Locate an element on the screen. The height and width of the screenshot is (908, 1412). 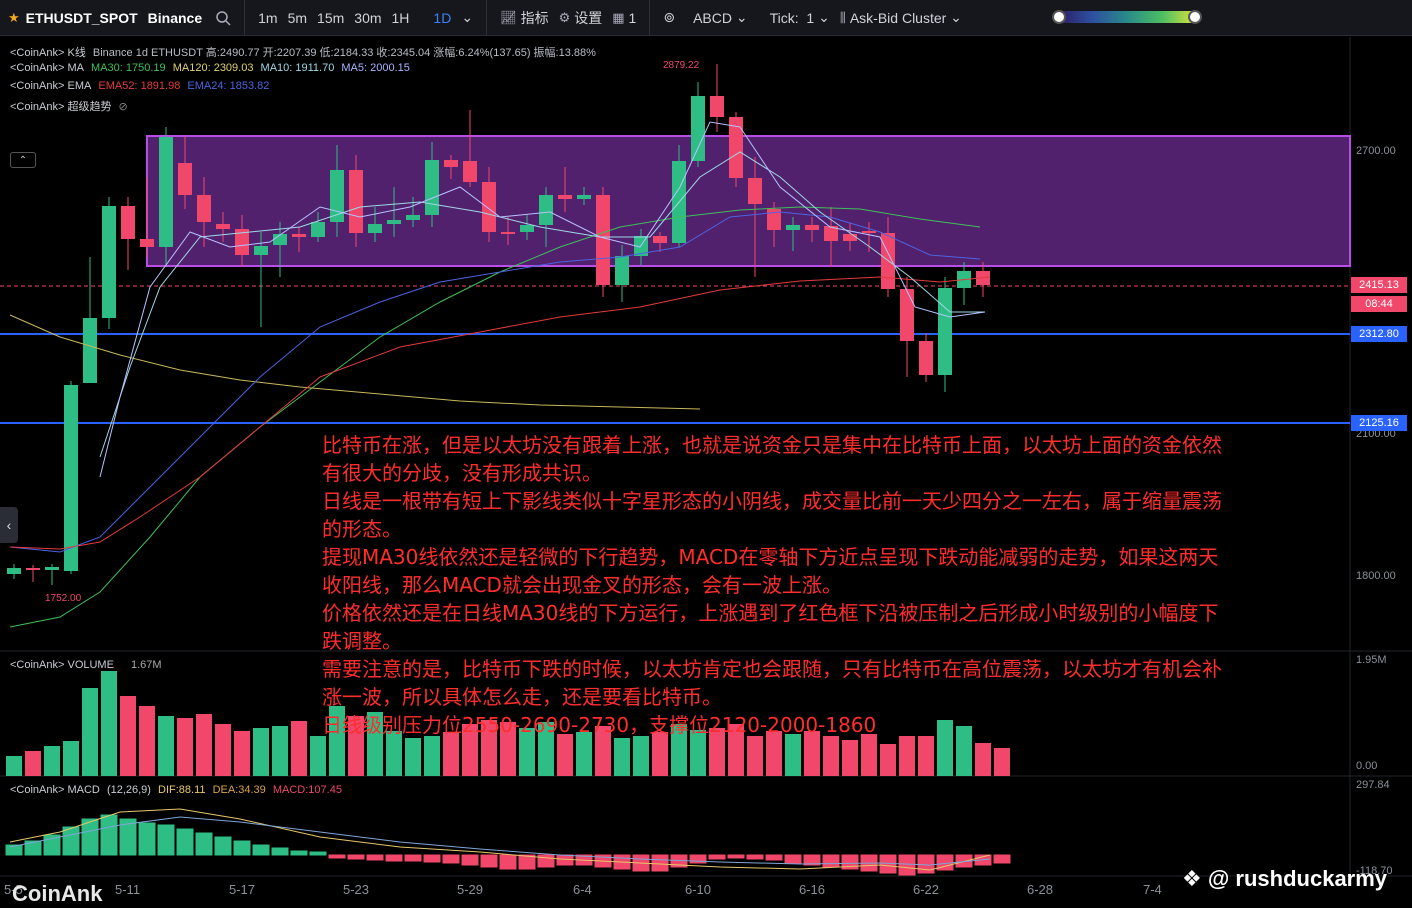
drawing-tool-select: ABCD ⌄ is located at coordinates (720, 17).